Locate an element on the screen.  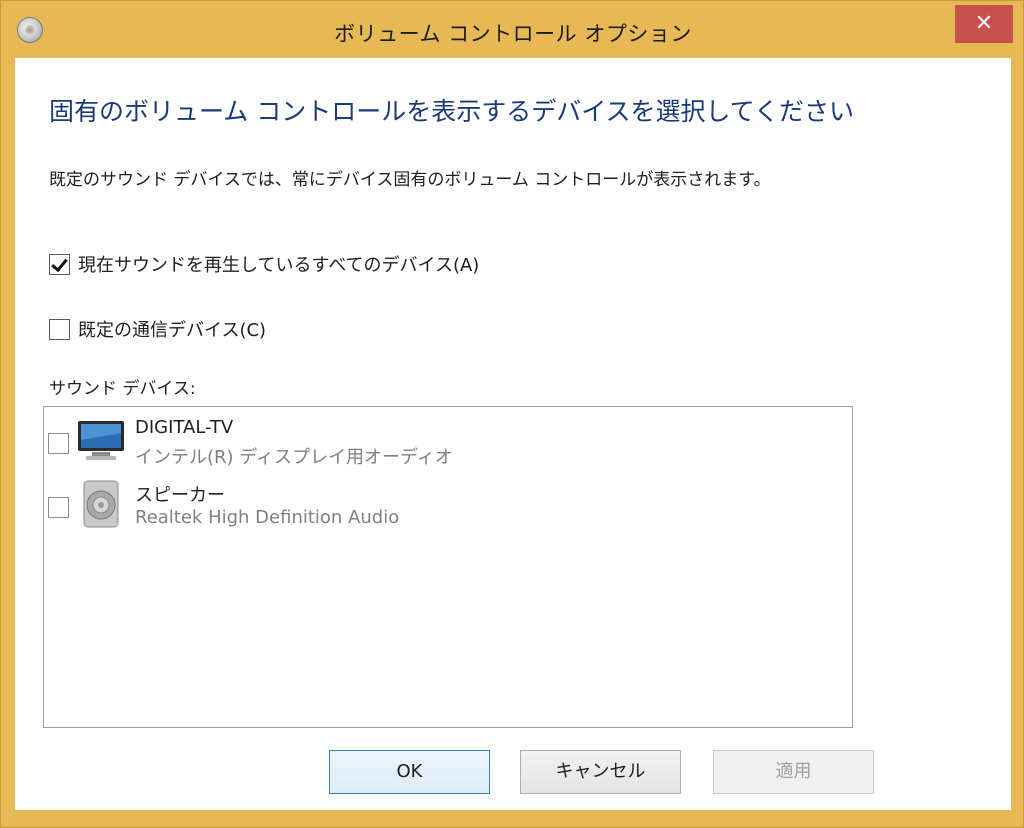
default-comm-device-option: 既定の通信デバイス(C) is located at coordinates (157, 329).